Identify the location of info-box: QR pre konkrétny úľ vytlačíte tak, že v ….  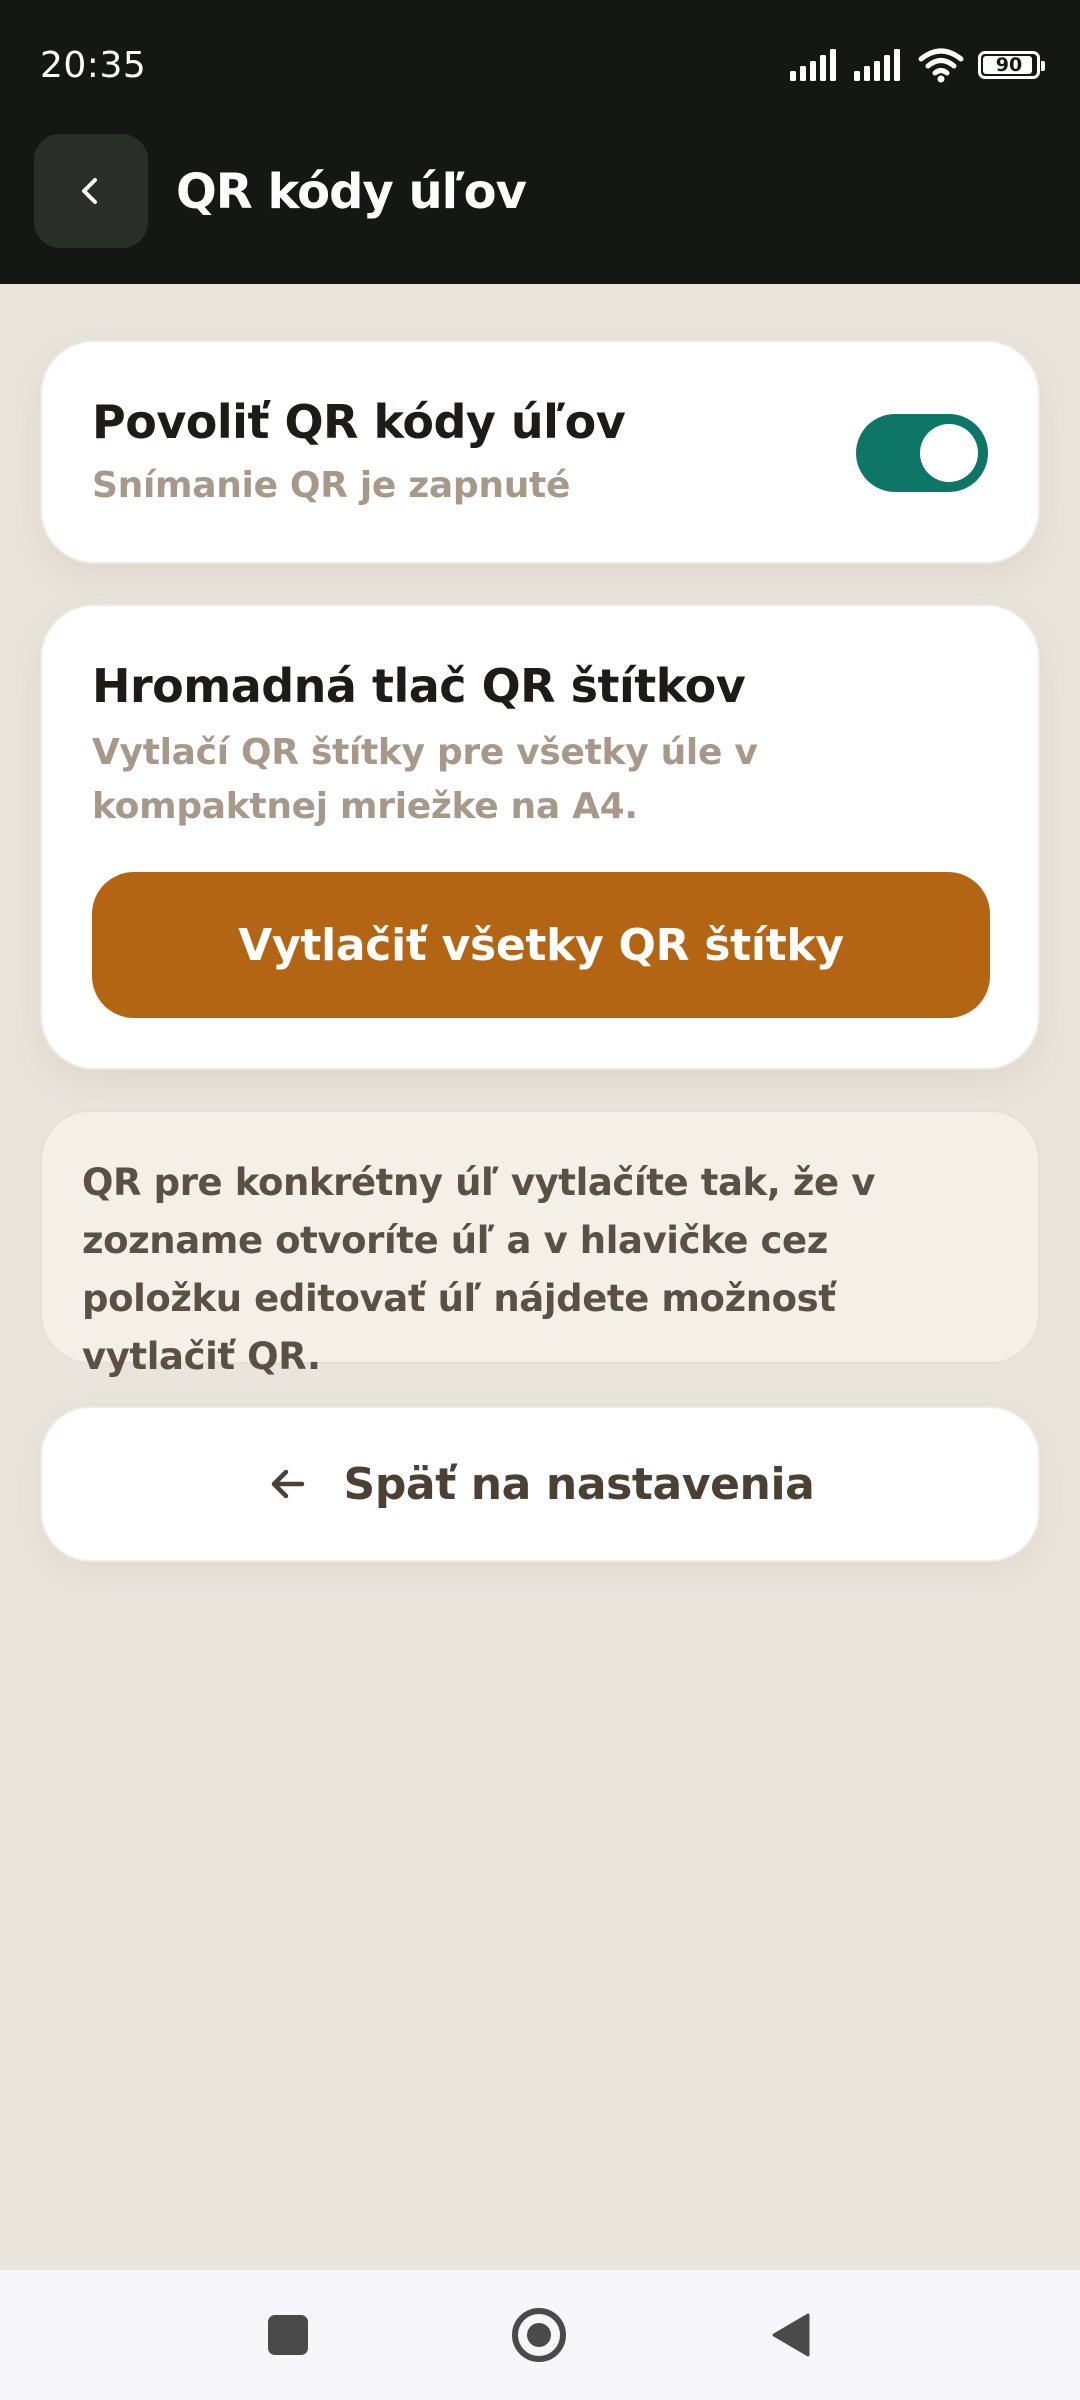
(540, 1244).